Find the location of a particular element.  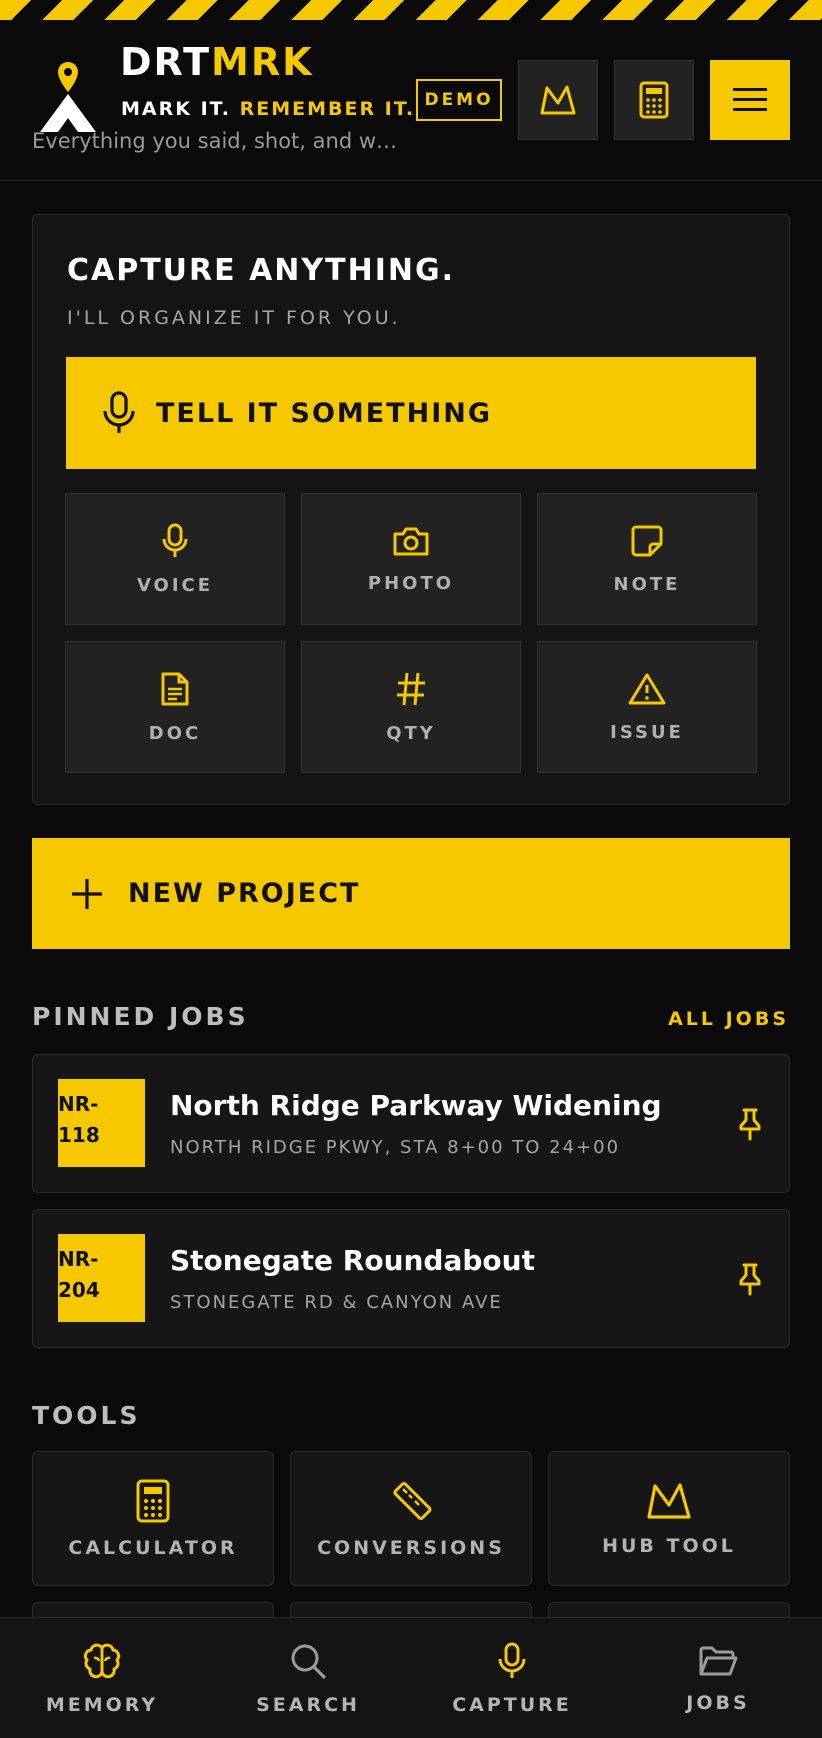

tile-label: QTY is located at coordinates (411, 733).